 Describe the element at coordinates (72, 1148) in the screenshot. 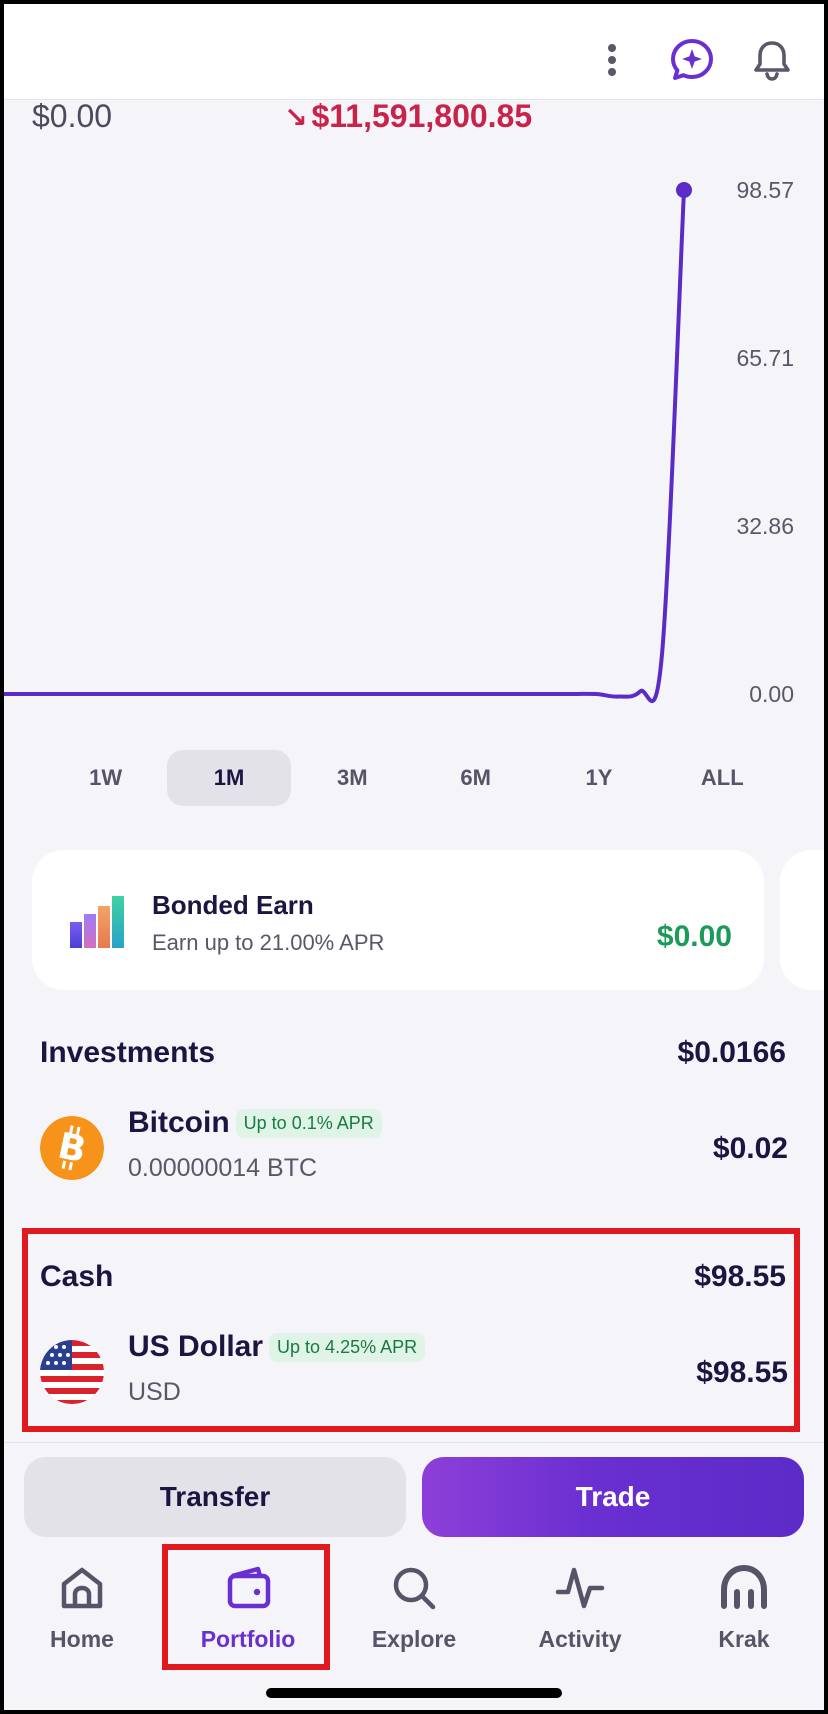

I see `bitcoin-icon: B` at that location.